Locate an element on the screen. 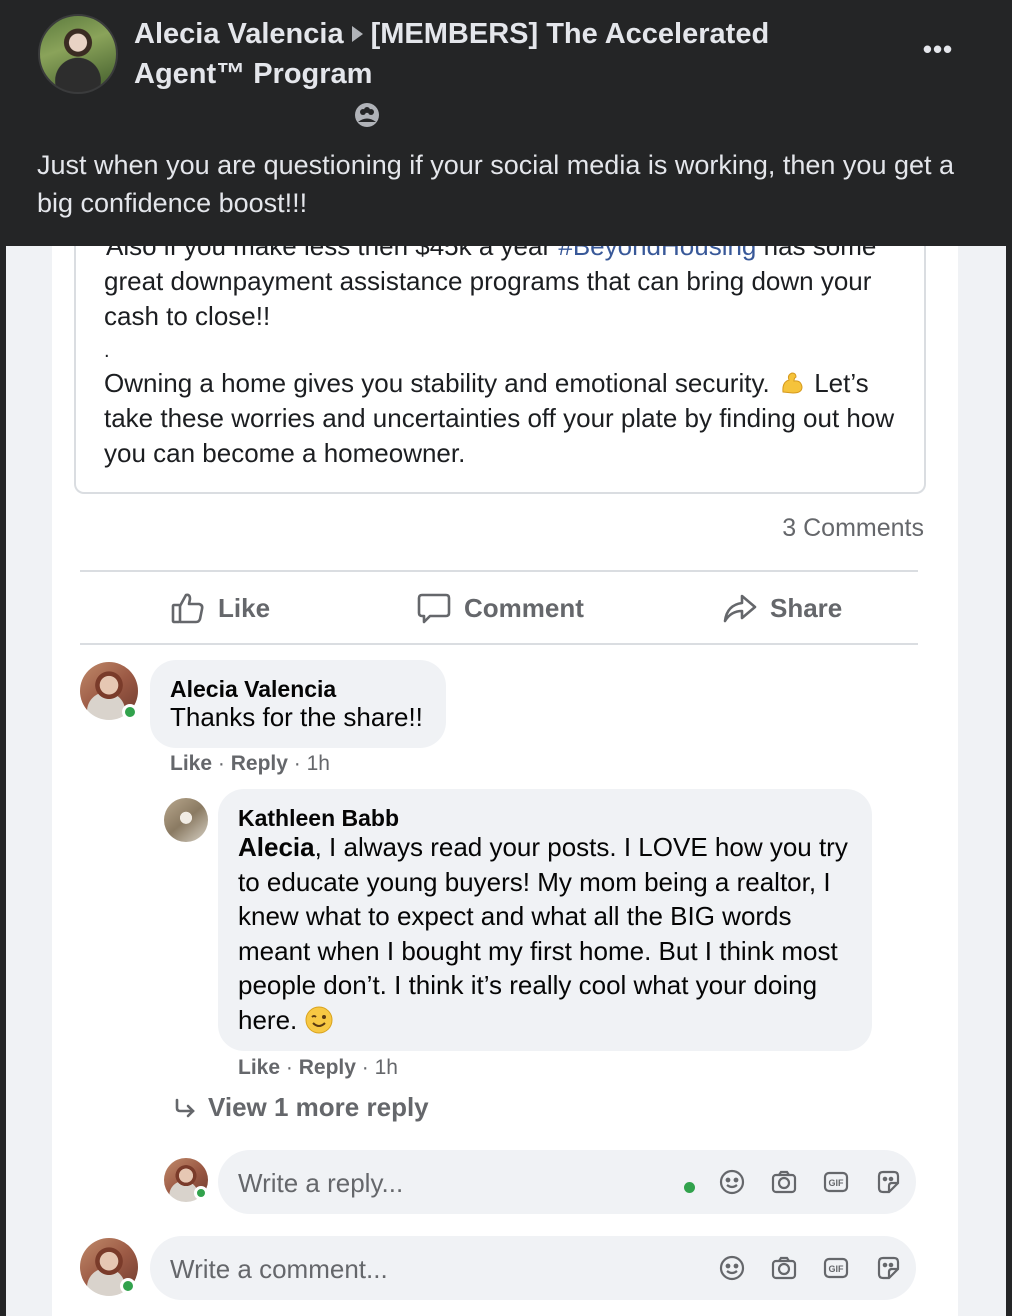 This screenshot has width=1012, height=1316. hashtag-link: #BeyondHousing is located at coordinates (657, 253).